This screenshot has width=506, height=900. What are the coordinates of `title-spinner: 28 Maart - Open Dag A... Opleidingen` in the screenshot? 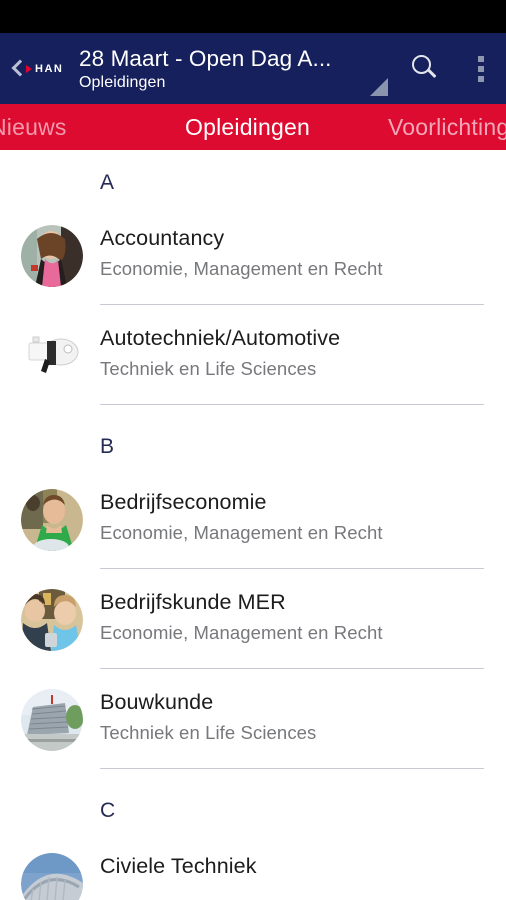 It's located at (231, 68).